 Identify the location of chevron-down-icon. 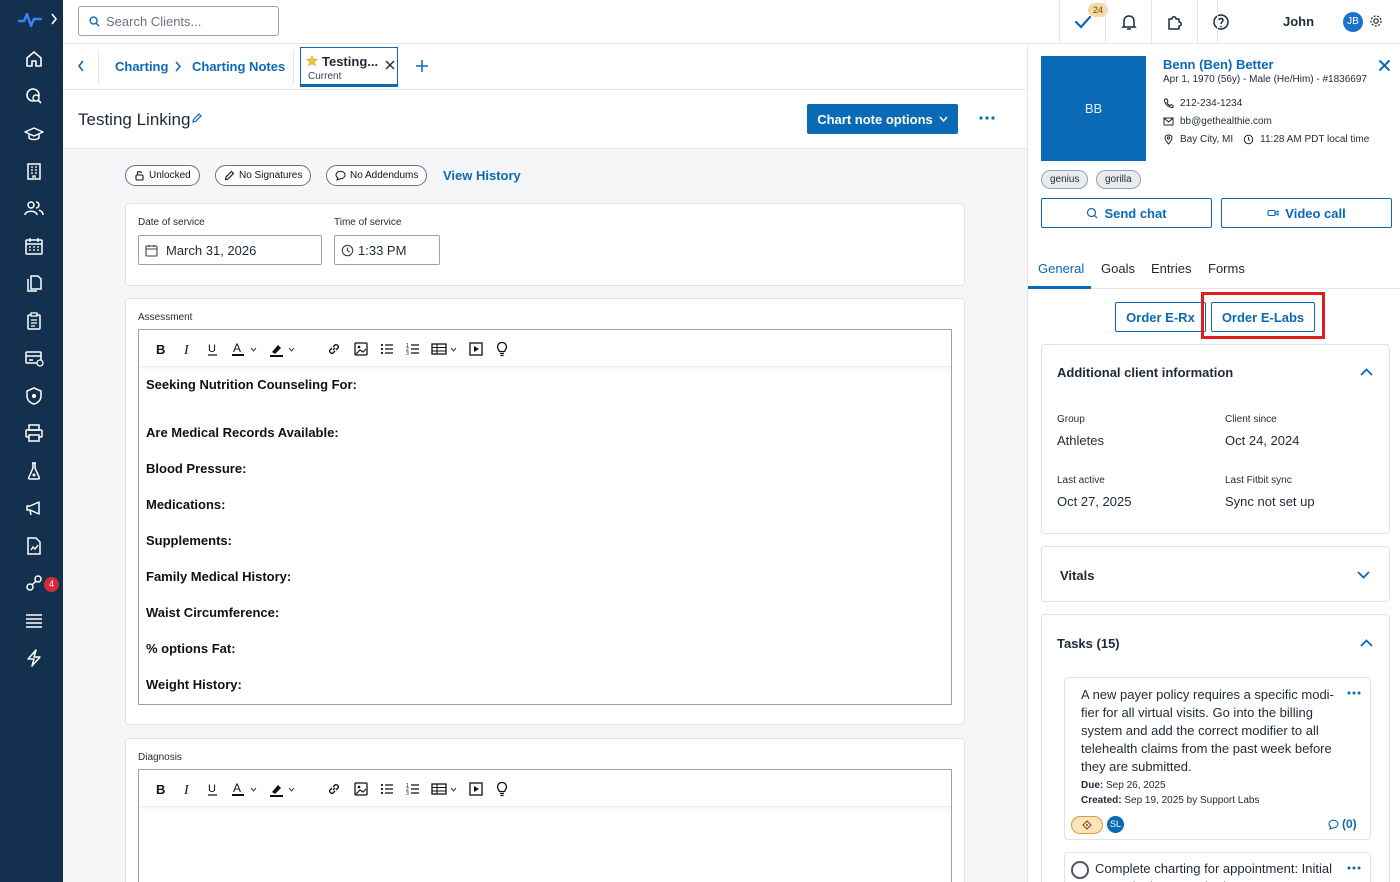
(1363, 575).